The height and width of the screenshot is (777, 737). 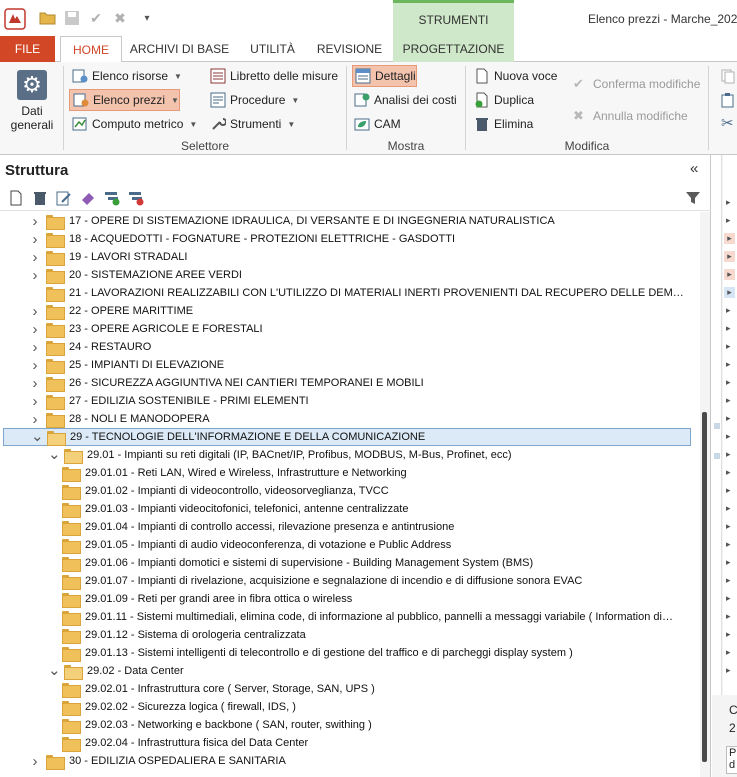 I want to click on nuova-voce-button: Nuova voce, so click(x=515, y=76).